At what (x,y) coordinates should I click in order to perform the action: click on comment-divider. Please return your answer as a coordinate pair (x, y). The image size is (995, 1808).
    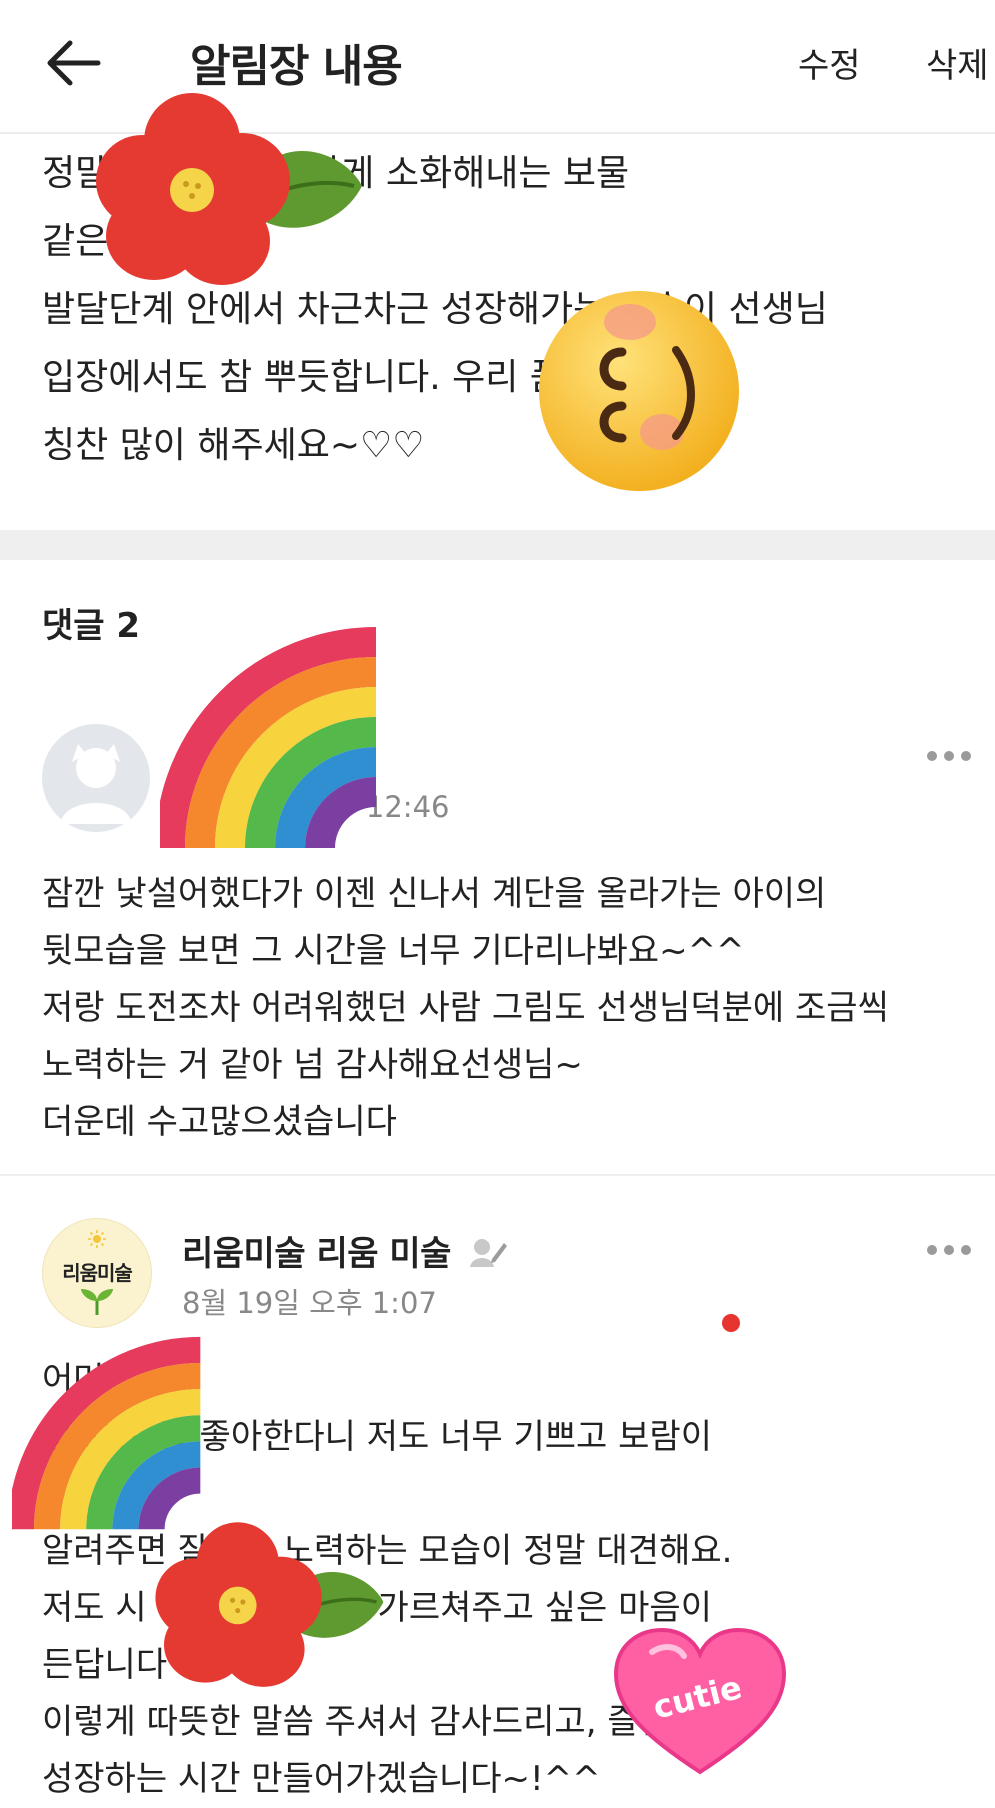
    Looking at the image, I should click on (497, 1175).